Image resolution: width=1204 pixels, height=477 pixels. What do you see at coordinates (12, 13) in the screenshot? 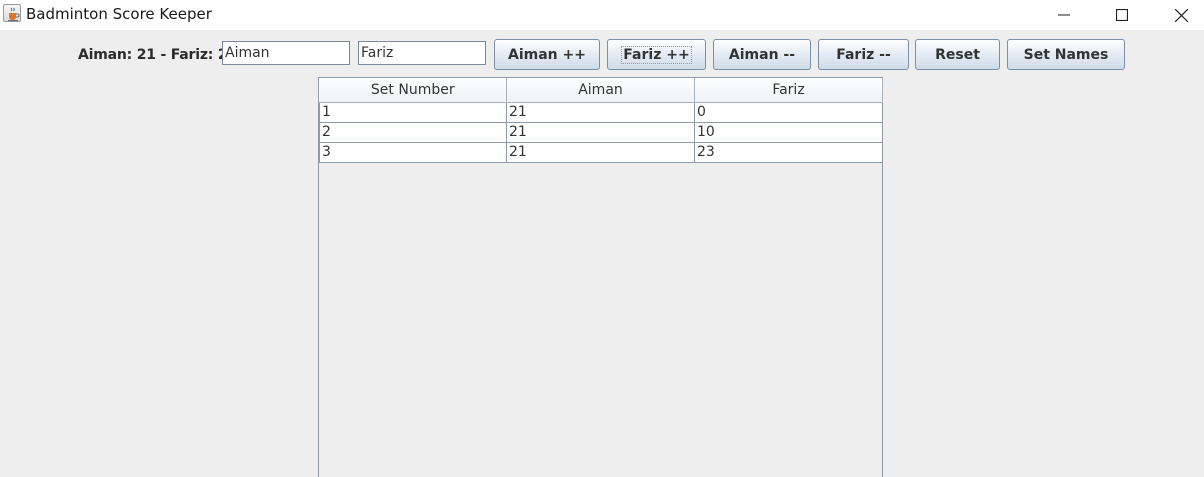
I see `java-cup-icon` at bounding box center [12, 13].